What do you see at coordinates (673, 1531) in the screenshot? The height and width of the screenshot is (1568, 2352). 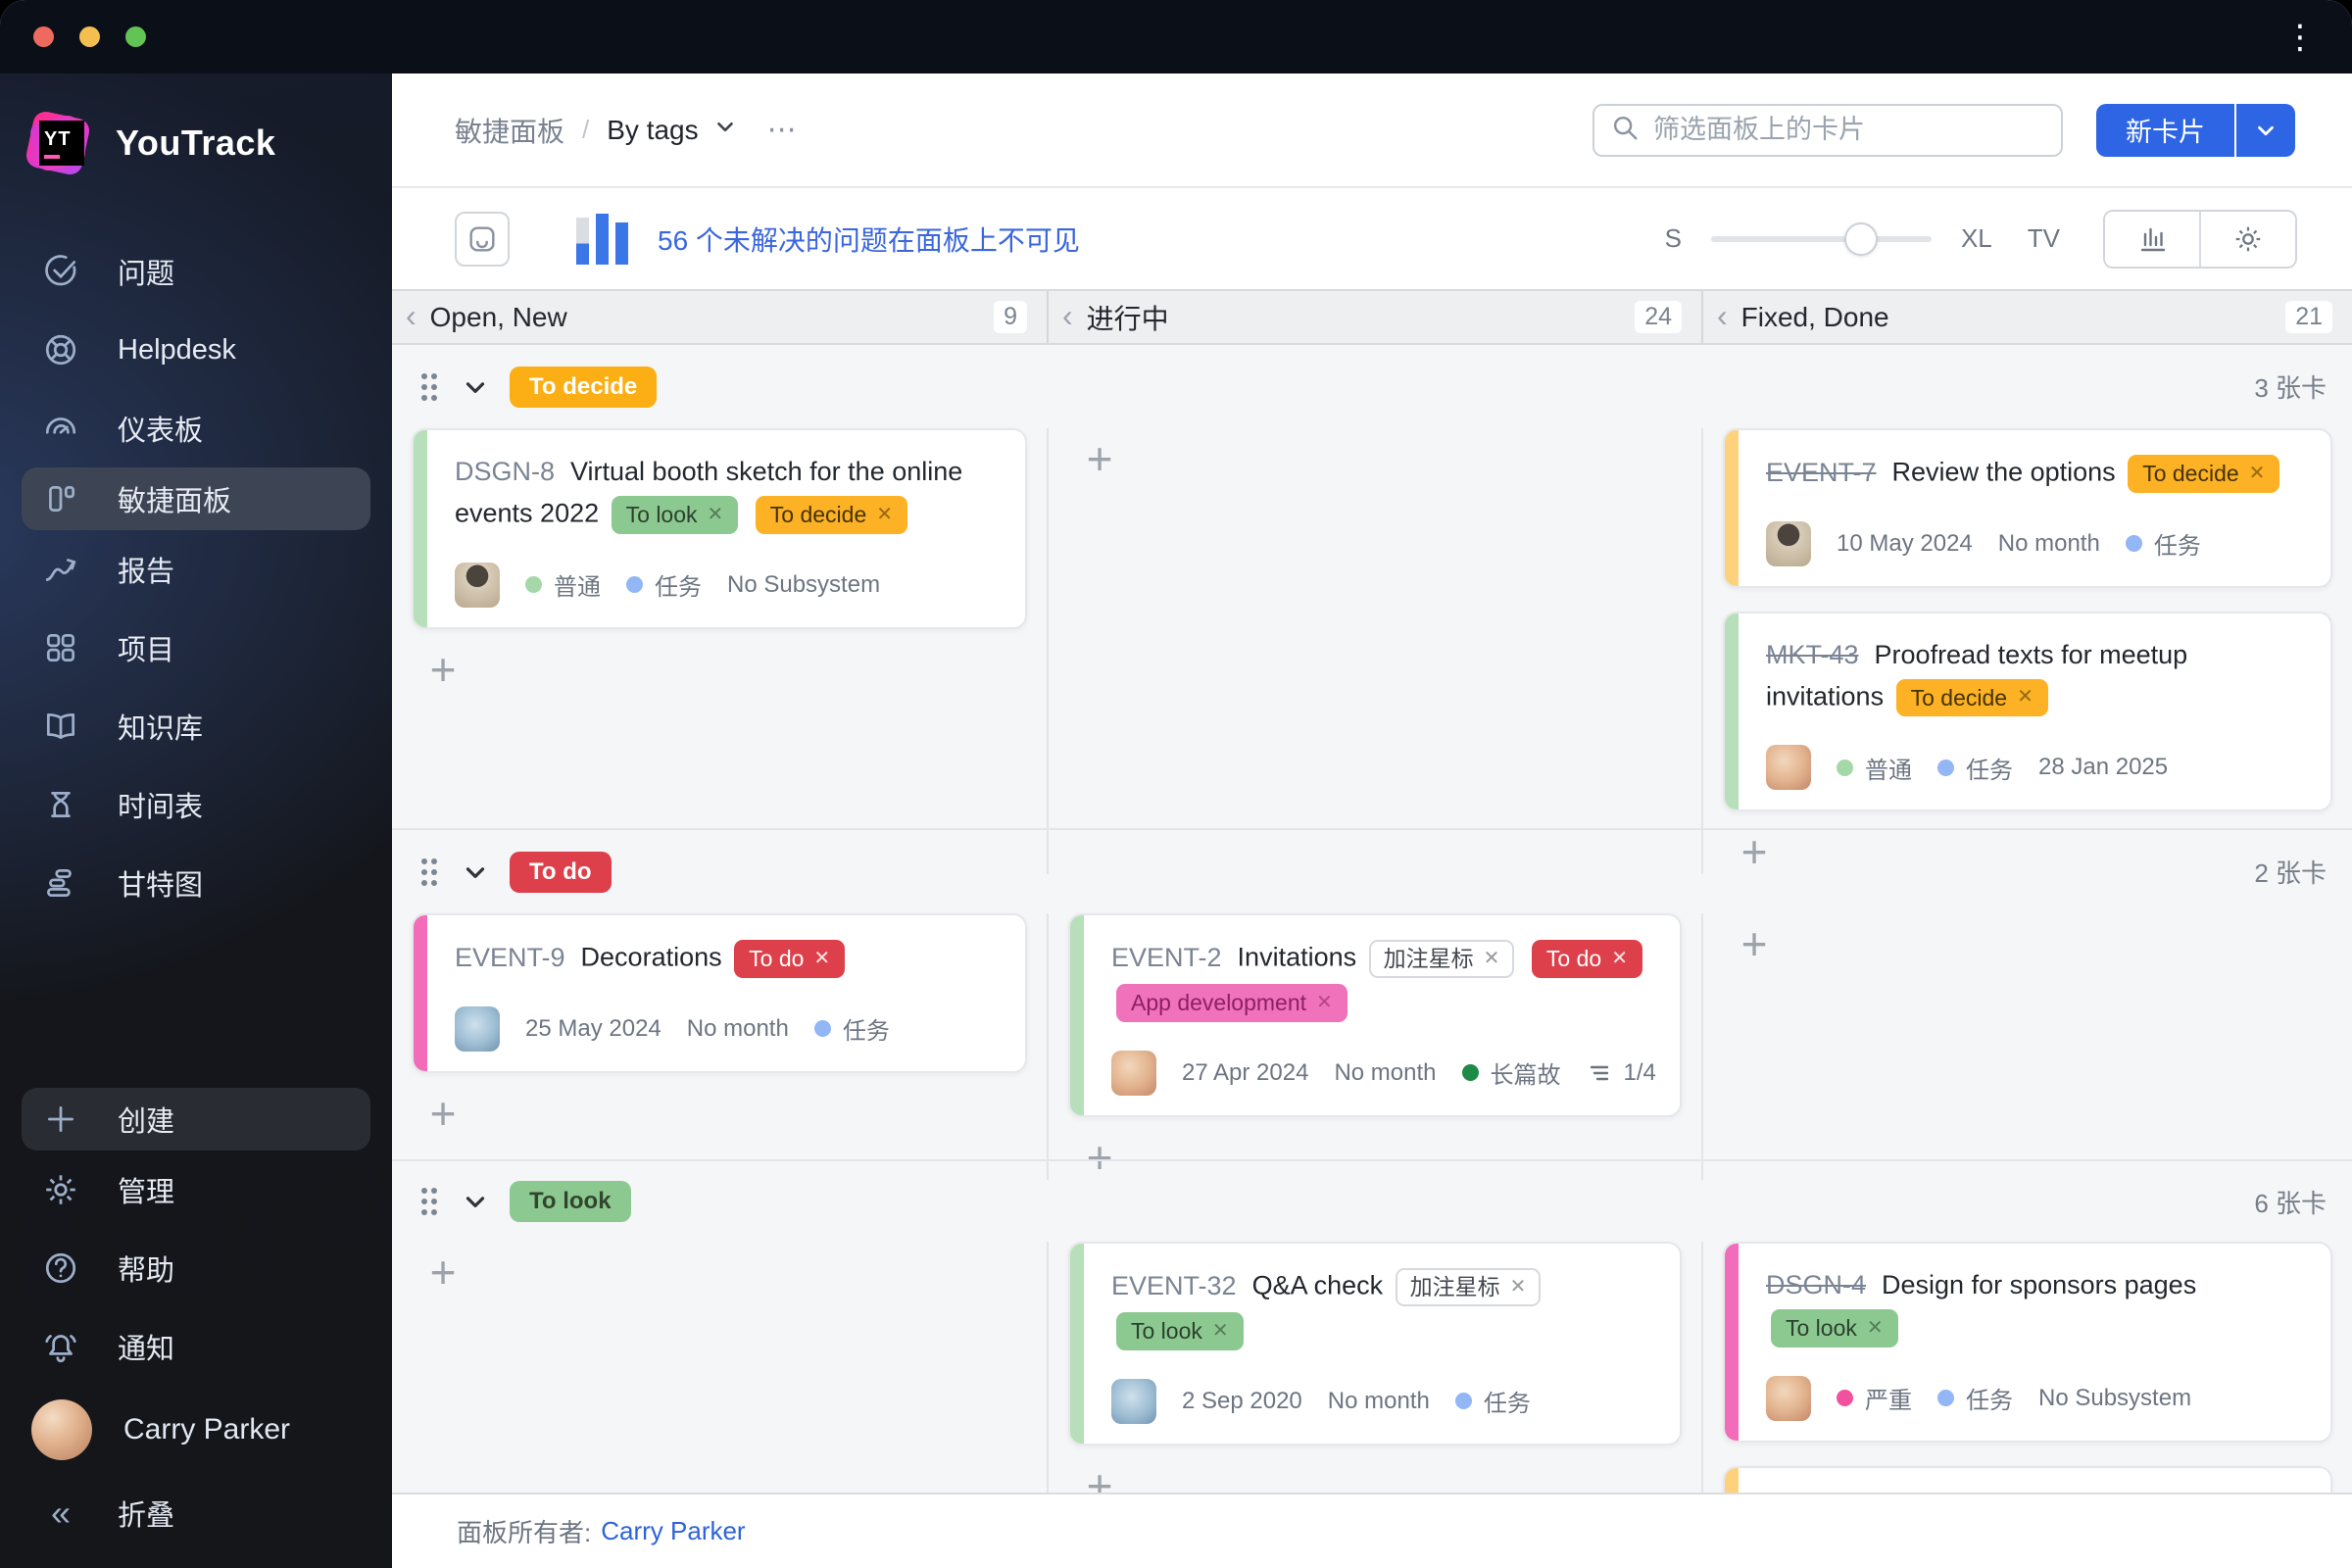 I see `board-owner-link: Carry Parker` at bounding box center [673, 1531].